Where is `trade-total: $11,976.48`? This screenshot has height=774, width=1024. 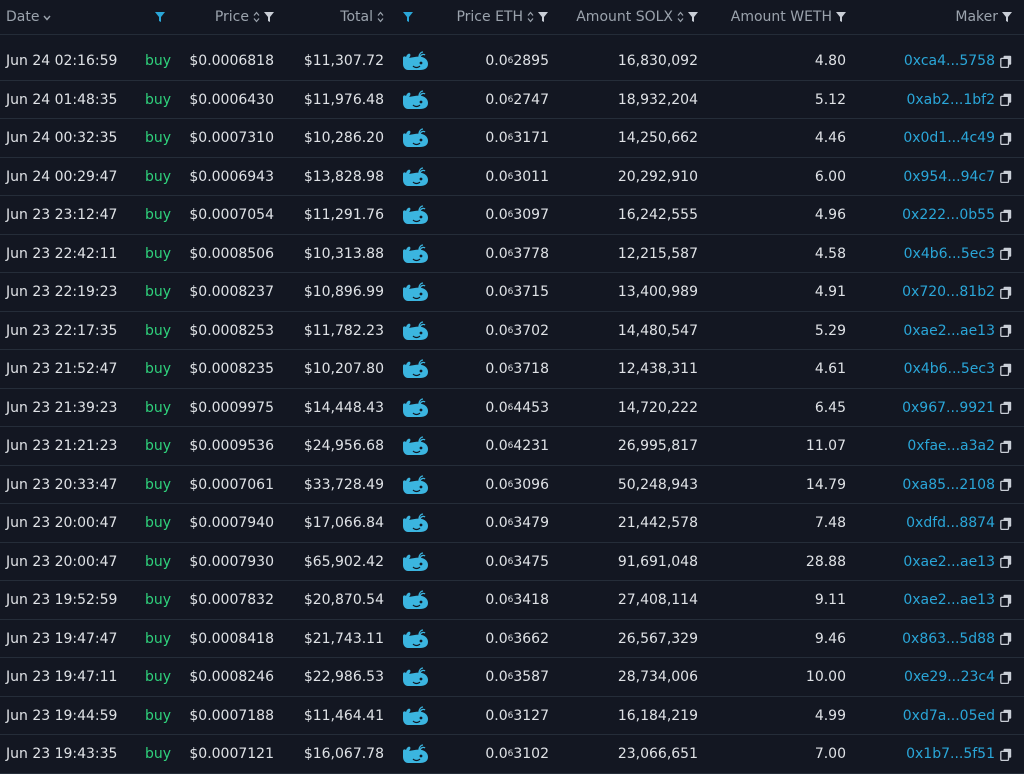
trade-total: $11,976.48 is located at coordinates (343, 99).